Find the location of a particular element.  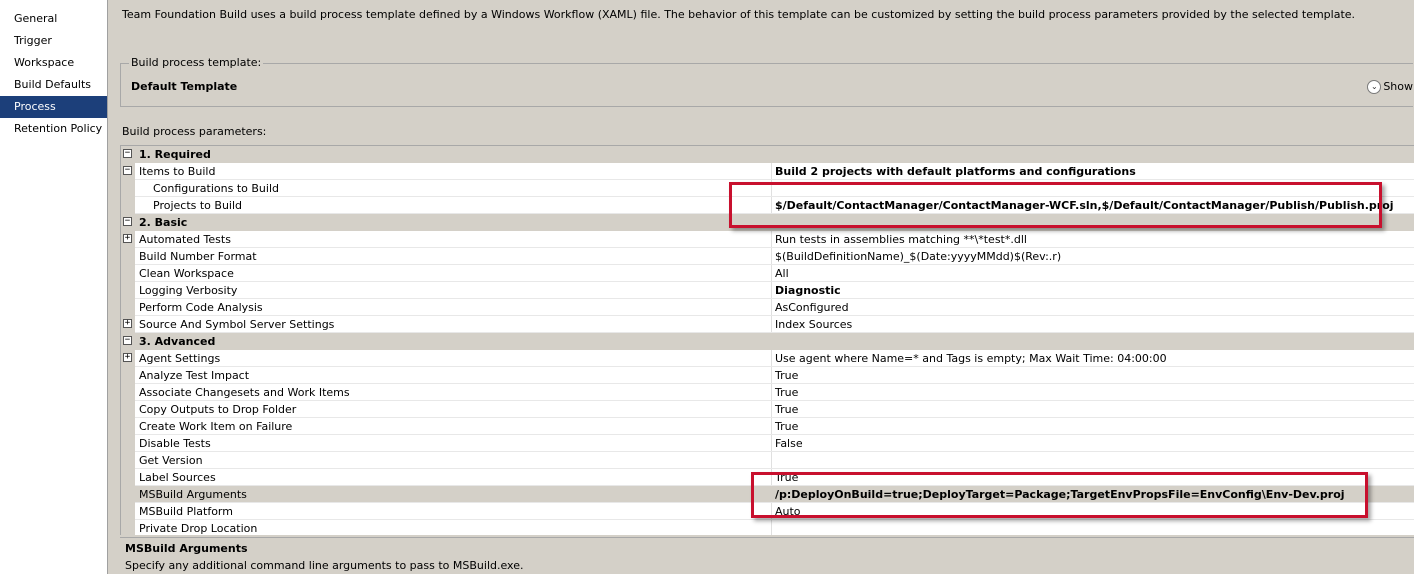

category-row: −2. Basic is located at coordinates (767, 222).